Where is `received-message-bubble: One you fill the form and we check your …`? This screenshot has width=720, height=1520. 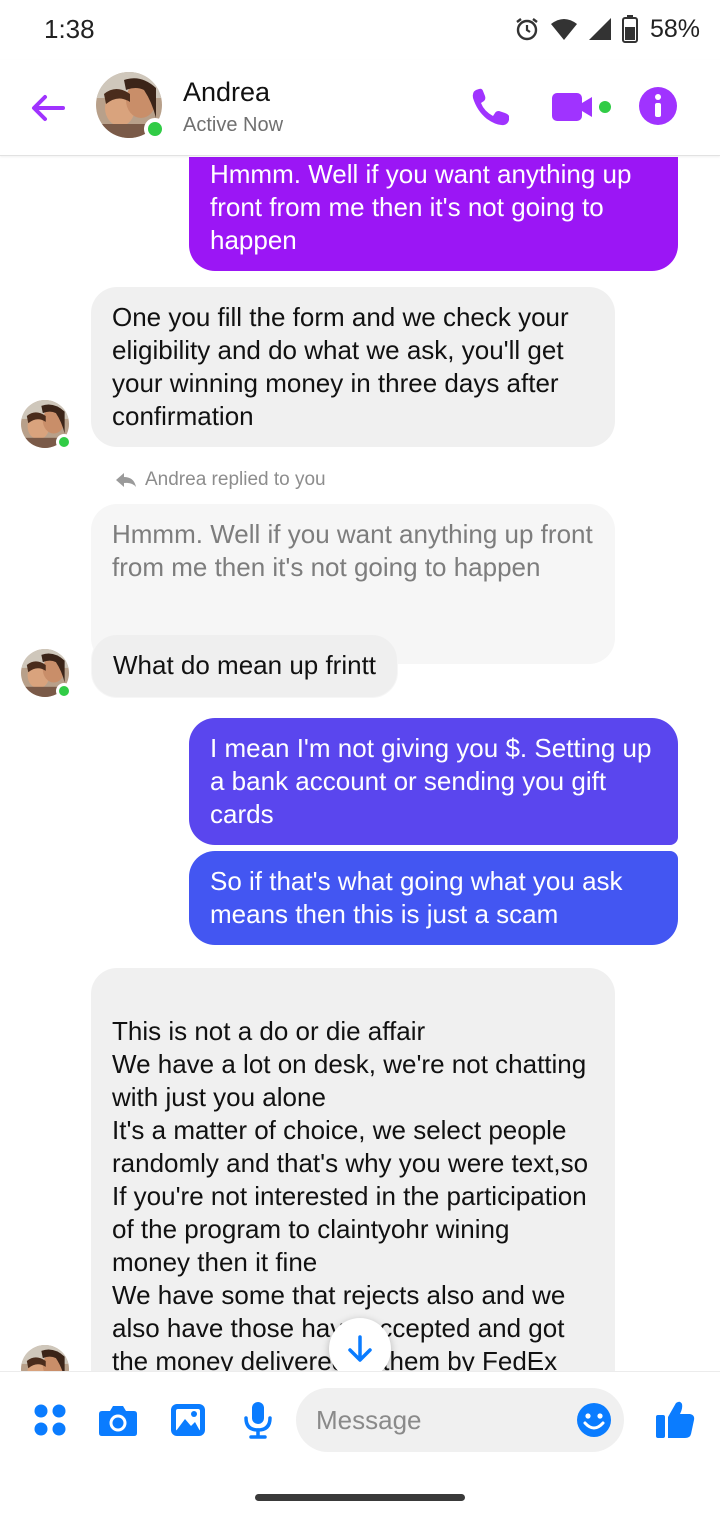 received-message-bubble: One you fill the form and we check your … is located at coordinates (353, 367).